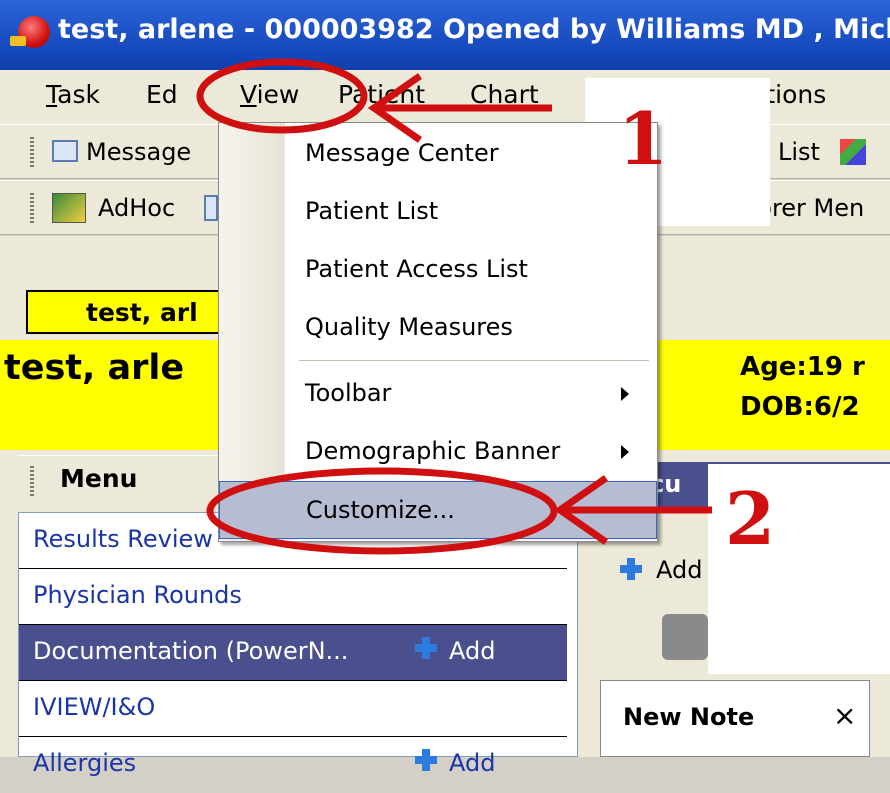 The height and width of the screenshot is (793, 890). I want to click on annotation-step-2: 2, so click(750, 518).